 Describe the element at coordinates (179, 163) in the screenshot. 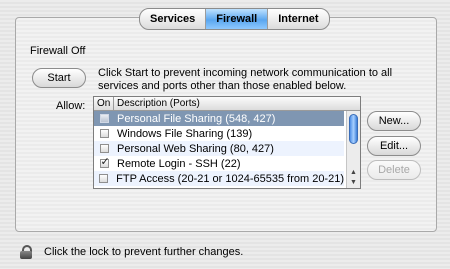

I see `row-description: Remote Login - SSH (22)` at that location.